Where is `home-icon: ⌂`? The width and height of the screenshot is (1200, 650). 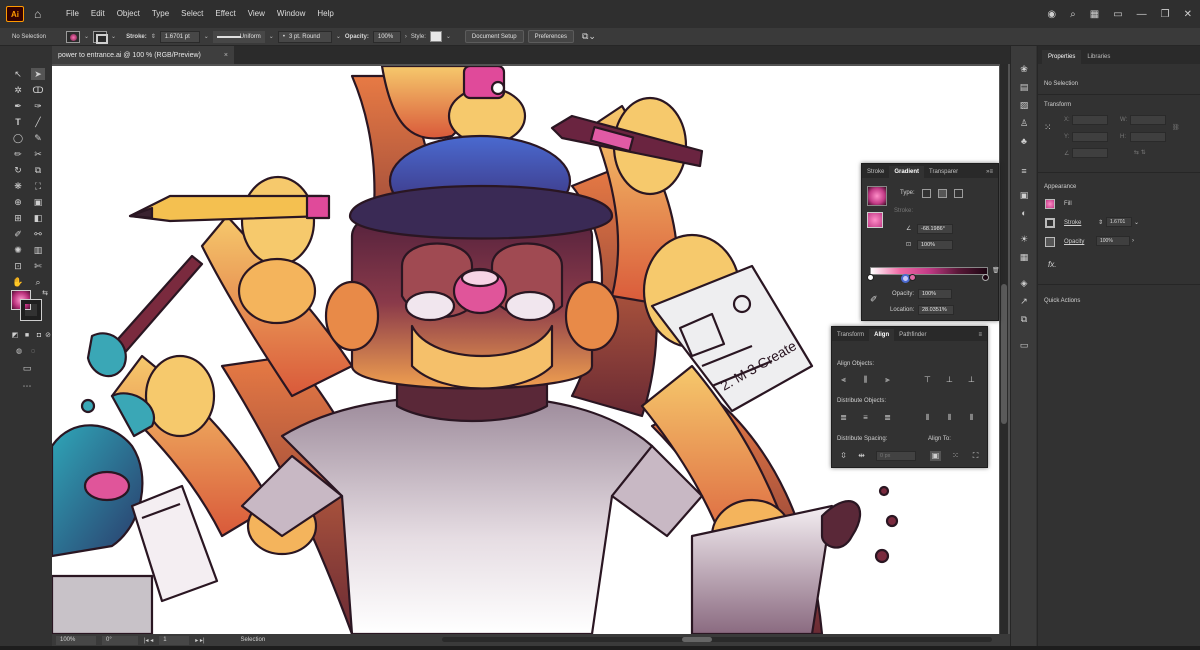 home-icon: ⌂ is located at coordinates (41, 14).